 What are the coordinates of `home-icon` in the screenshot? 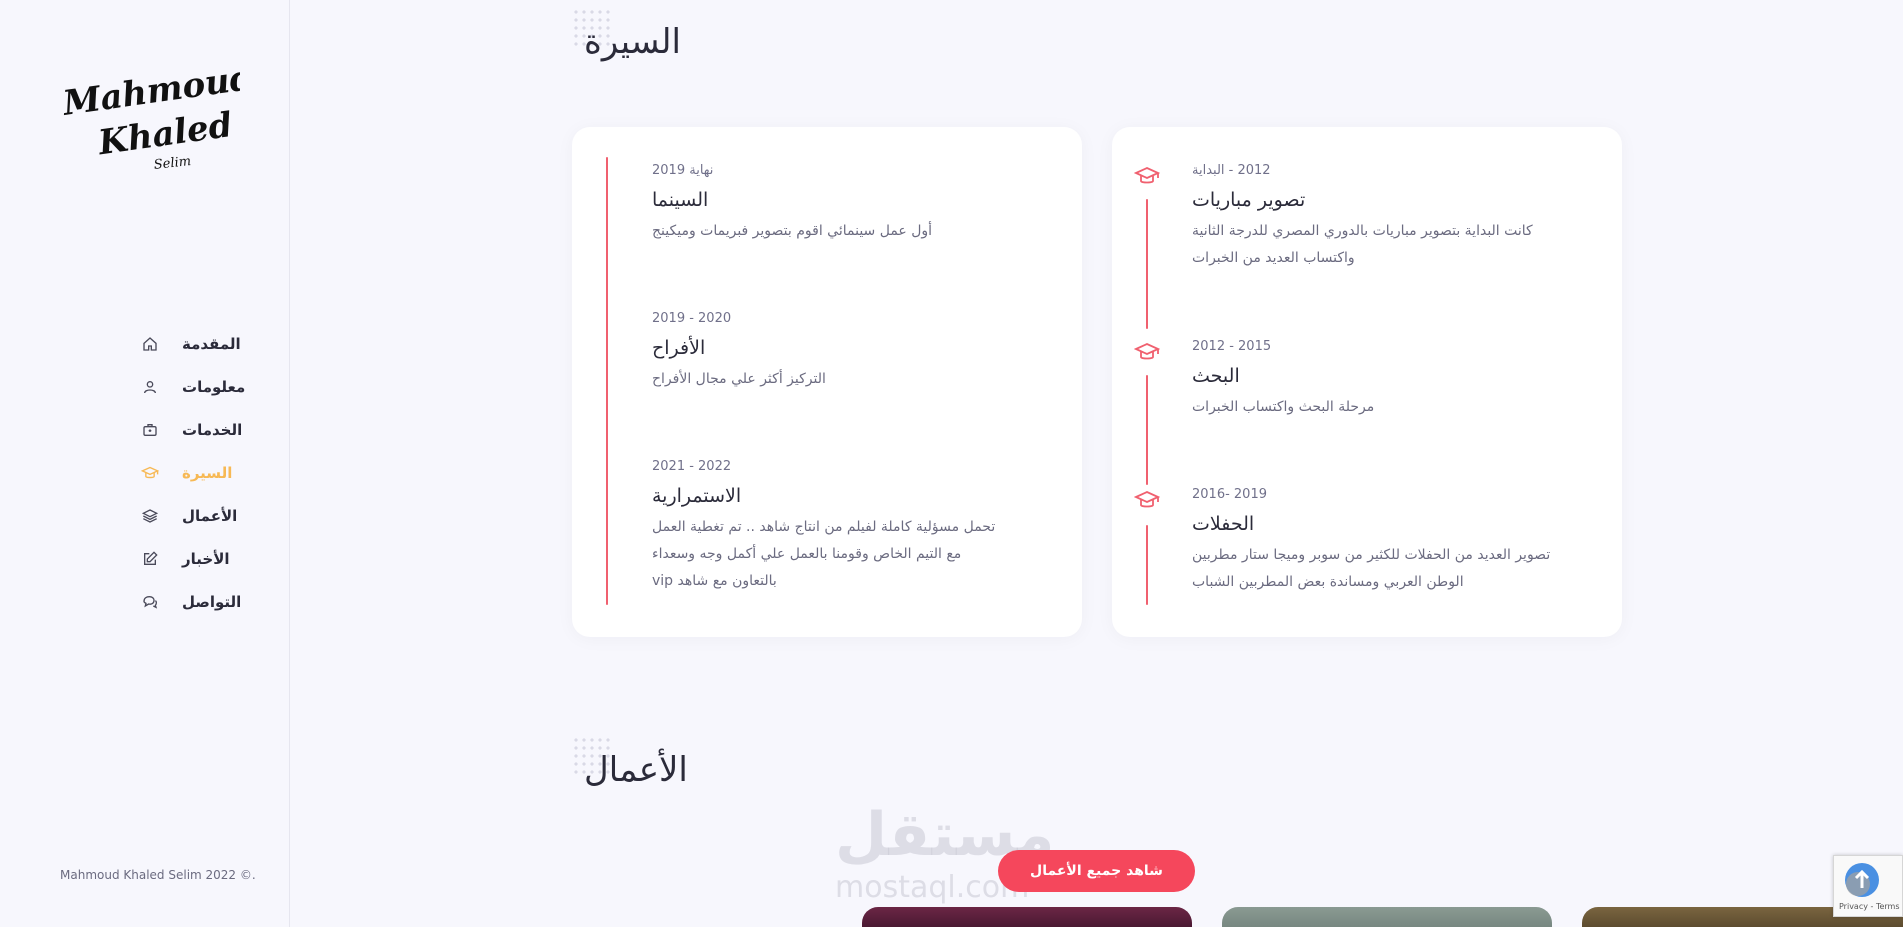 It's located at (150, 344).